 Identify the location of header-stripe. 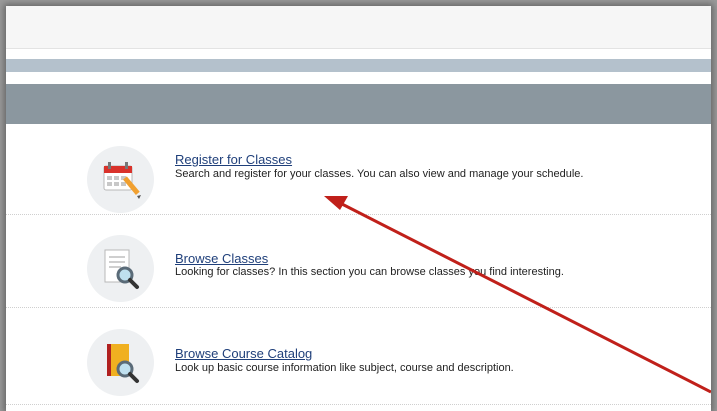
(358, 65).